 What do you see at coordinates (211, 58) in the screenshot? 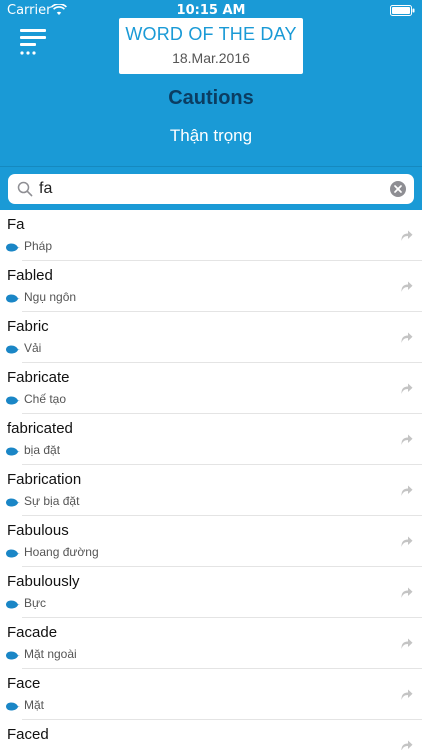
I see `word-of-the-day-date: 18.Mar.2016` at bounding box center [211, 58].